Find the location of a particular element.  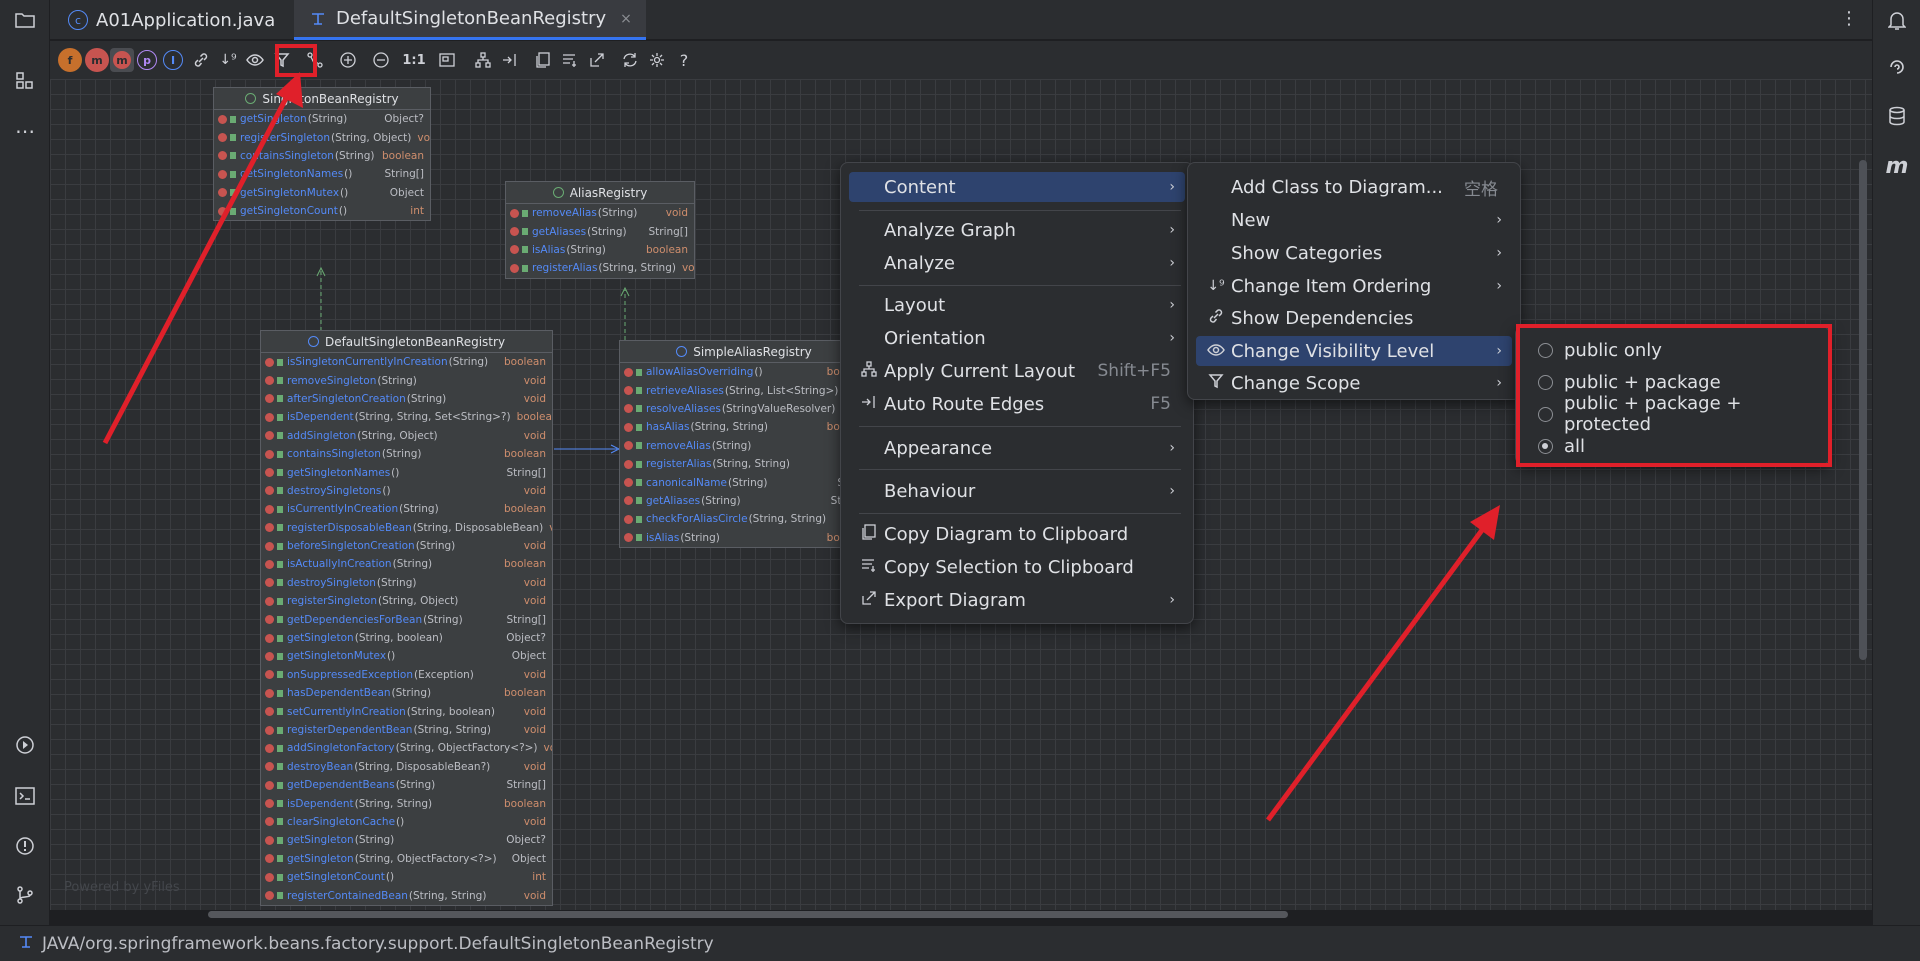

diagram-icon is located at coordinates (26, 944).